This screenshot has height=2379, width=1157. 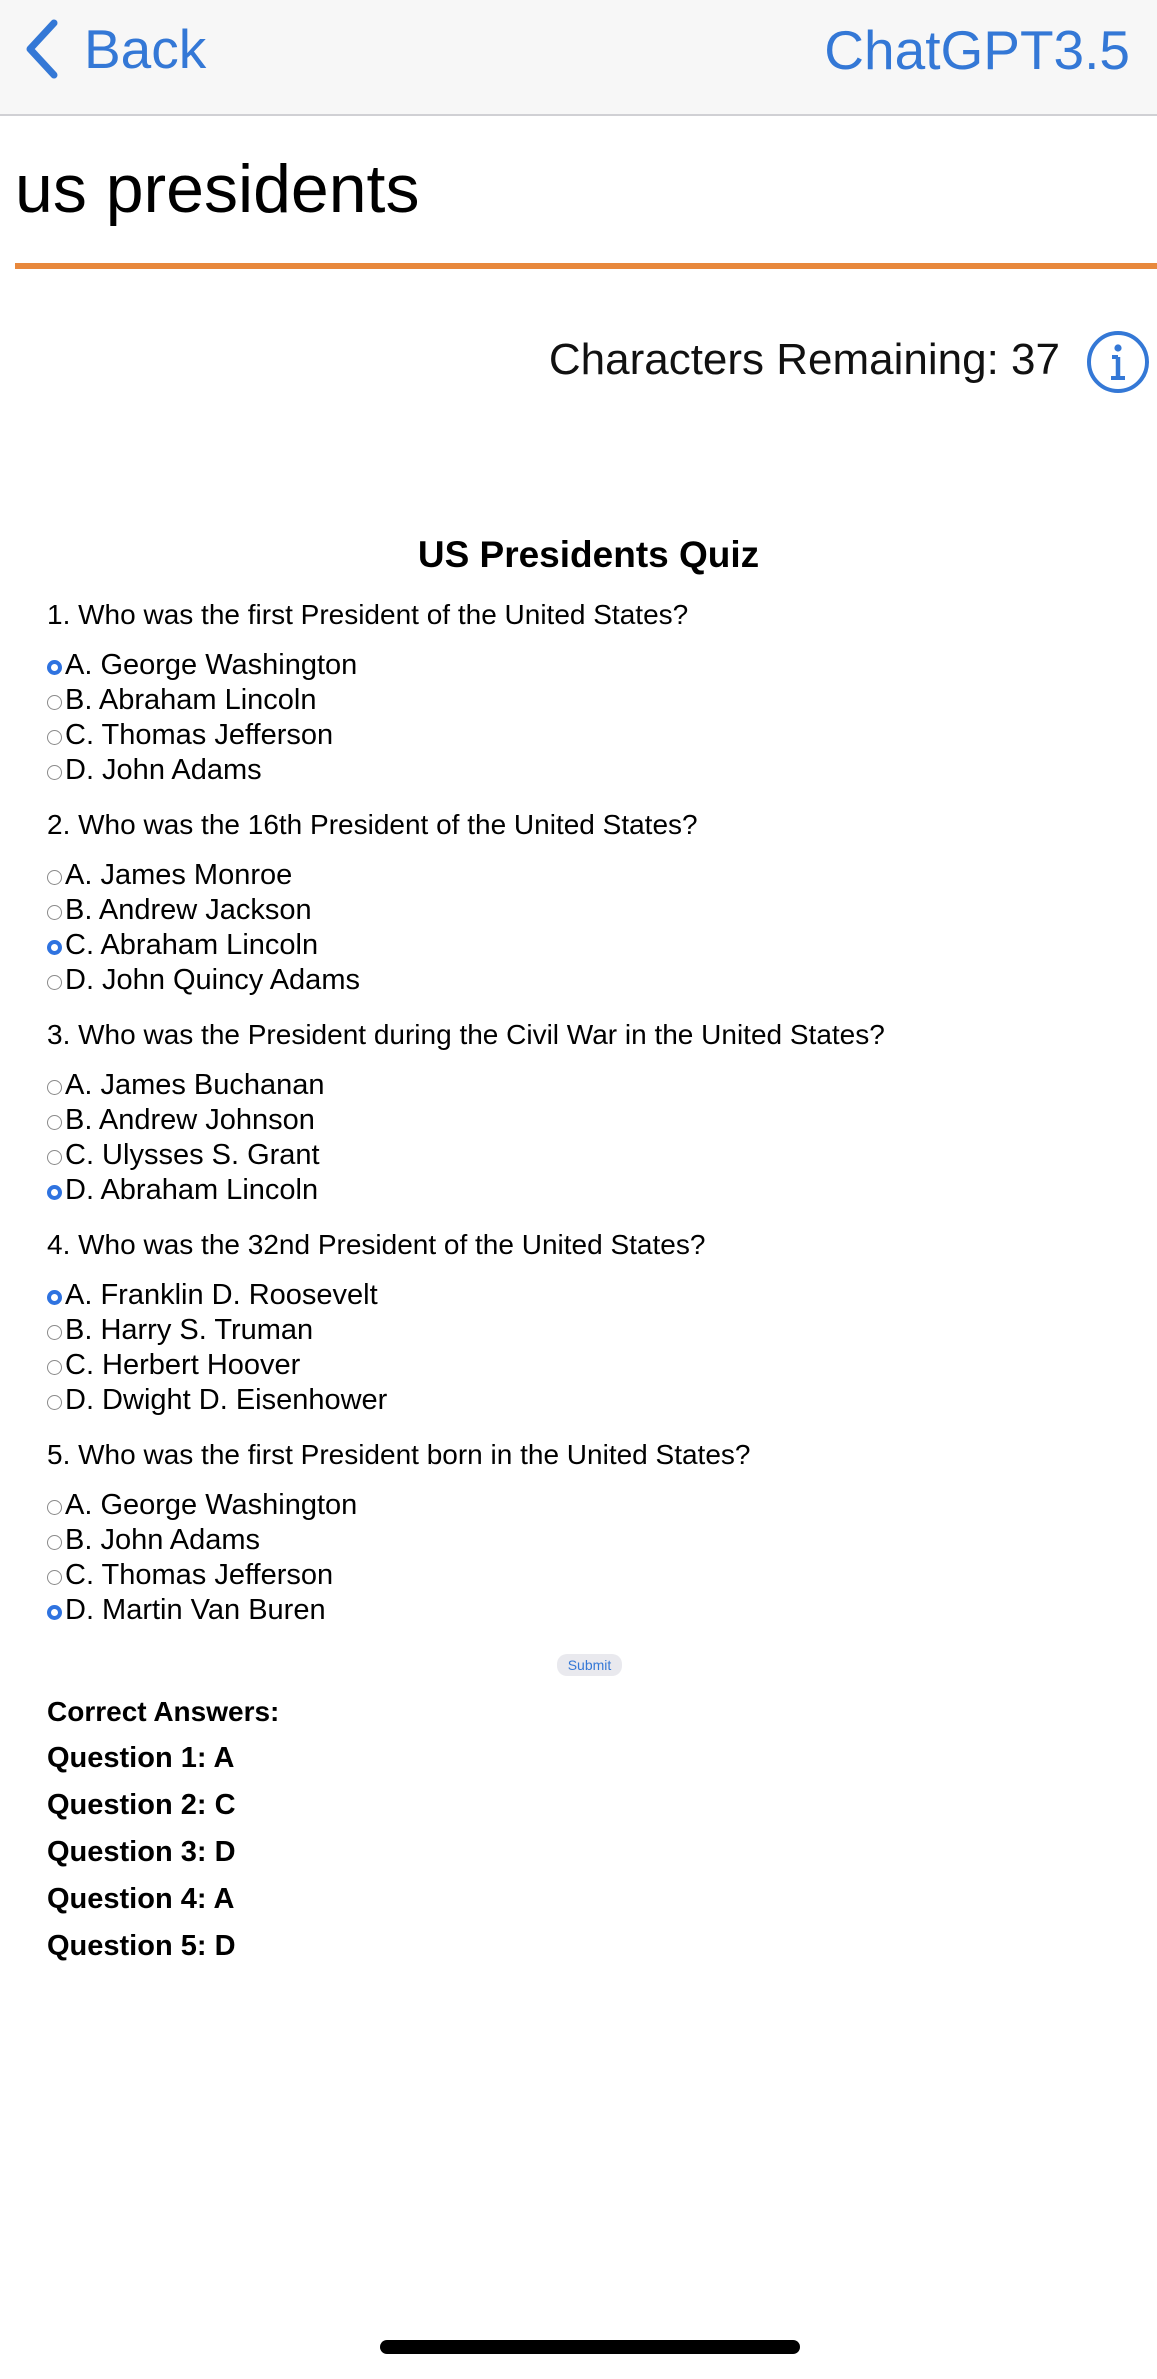 What do you see at coordinates (195, 1610) in the screenshot?
I see `option-label: D. Martin Van Buren` at bounding box center [195, 1610].